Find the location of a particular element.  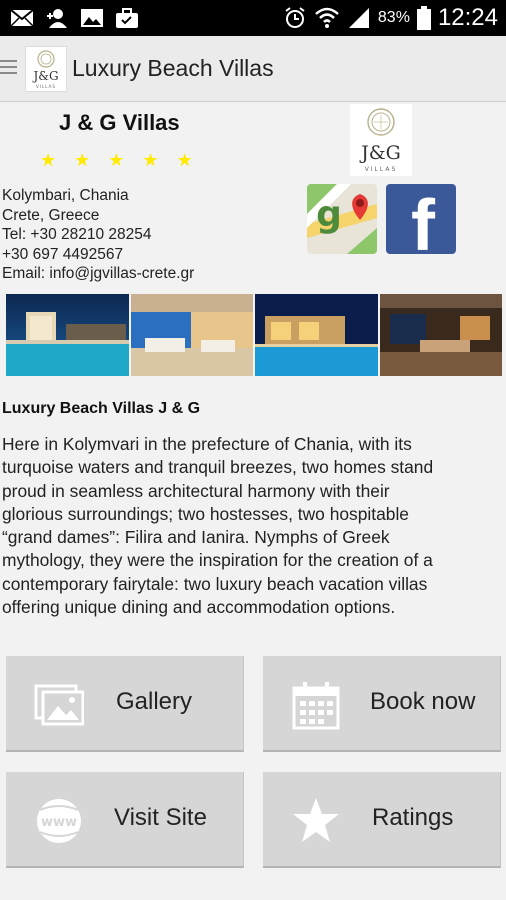

hotel-name: J & G Villas is located at coordinates (119, 122).